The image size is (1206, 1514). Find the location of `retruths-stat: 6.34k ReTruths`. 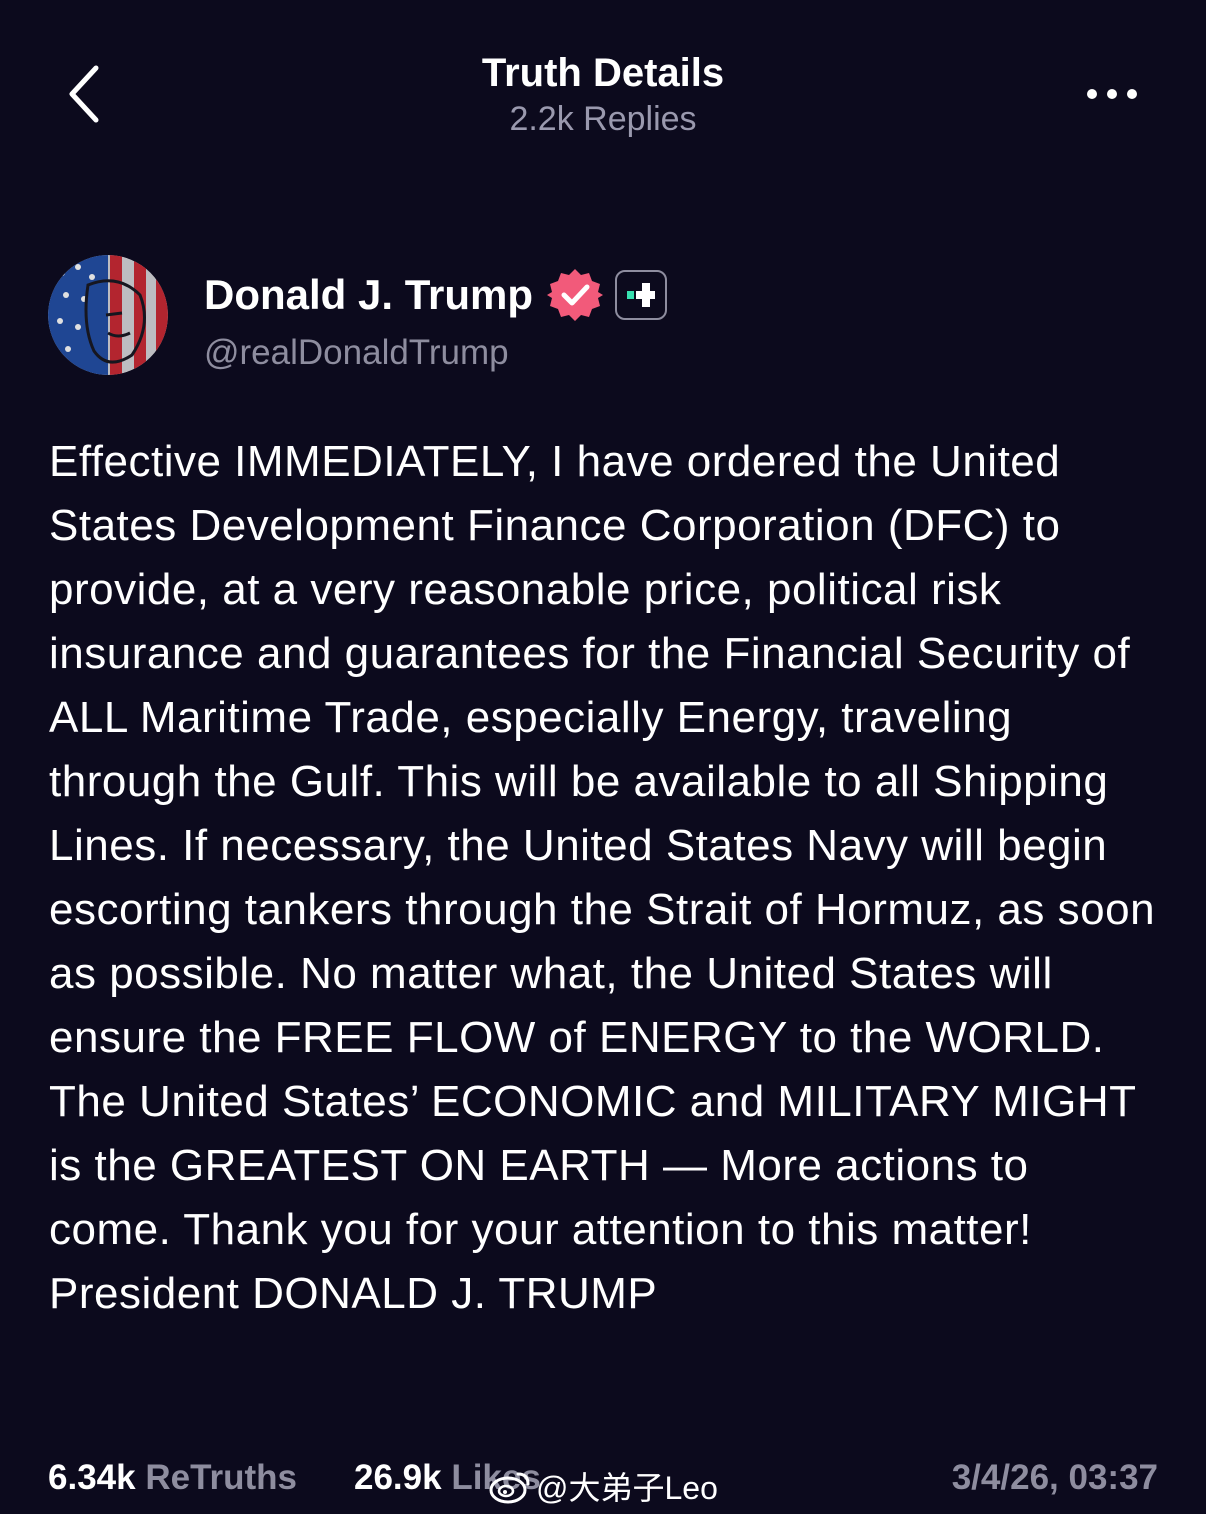

retruths-stat: 6.34k ReTruths is located at coordinates (172, 1478).